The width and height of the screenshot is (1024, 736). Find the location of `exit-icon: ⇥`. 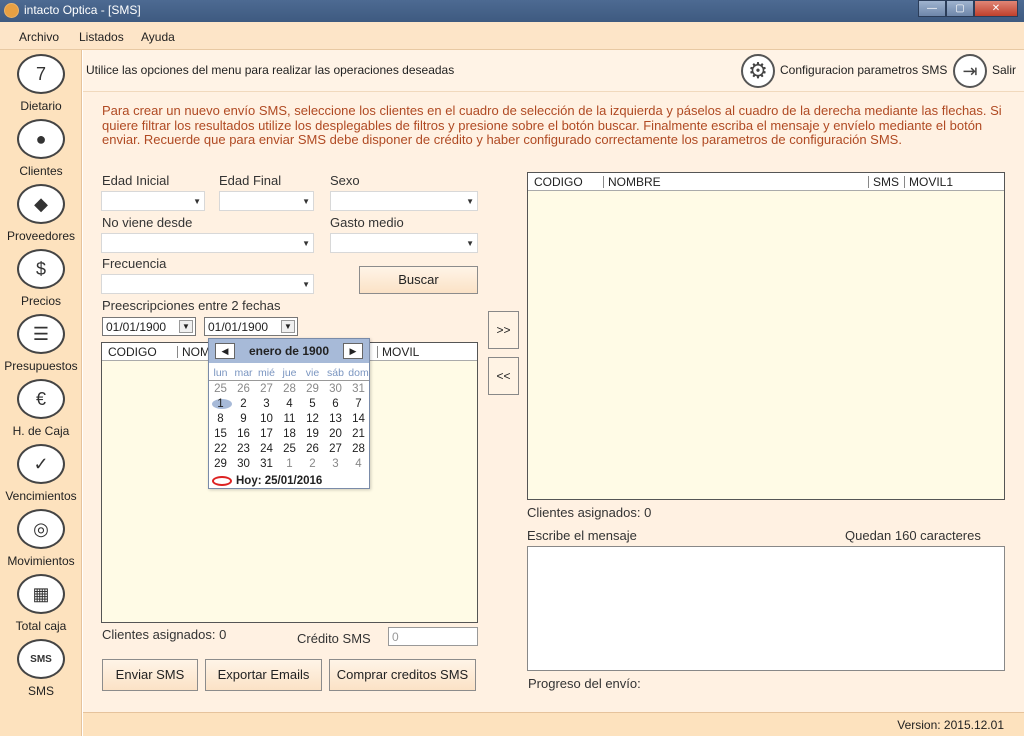

exit-icon: ⇥ is located at coordinates (970, 71).